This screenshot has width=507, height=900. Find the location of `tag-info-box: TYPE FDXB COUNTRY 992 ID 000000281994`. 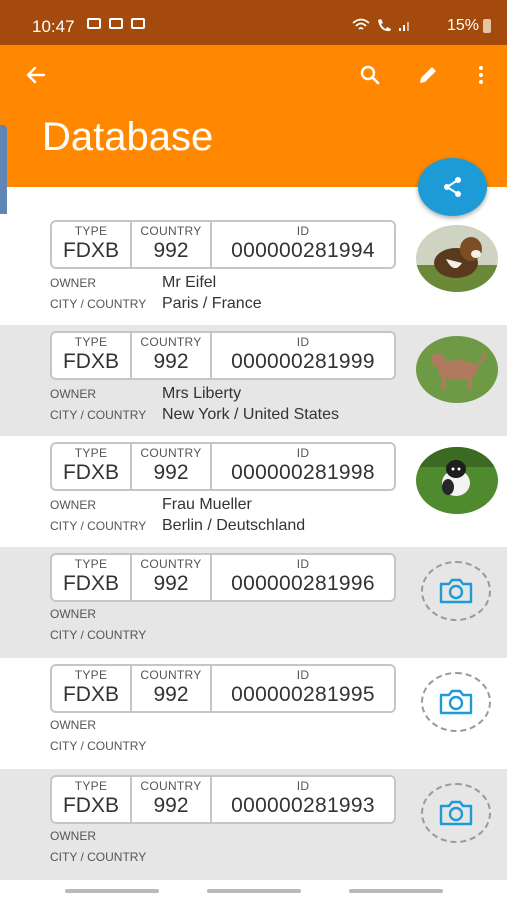

tag-info-box: TYPE FDXB COUNTRY 992 ID 000000281994 is located at coordinates (223, 244).